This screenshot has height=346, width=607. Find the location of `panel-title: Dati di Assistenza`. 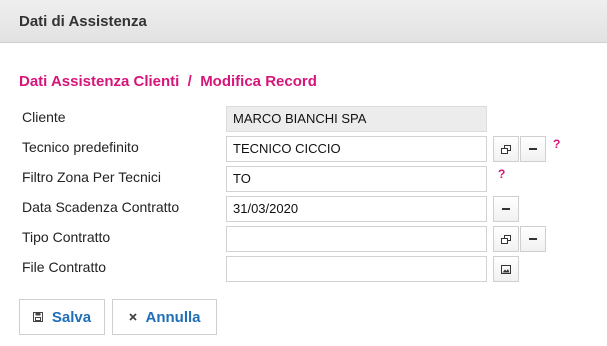

panel-title: Dati di Assistenza is located at coordinates (83, 21).